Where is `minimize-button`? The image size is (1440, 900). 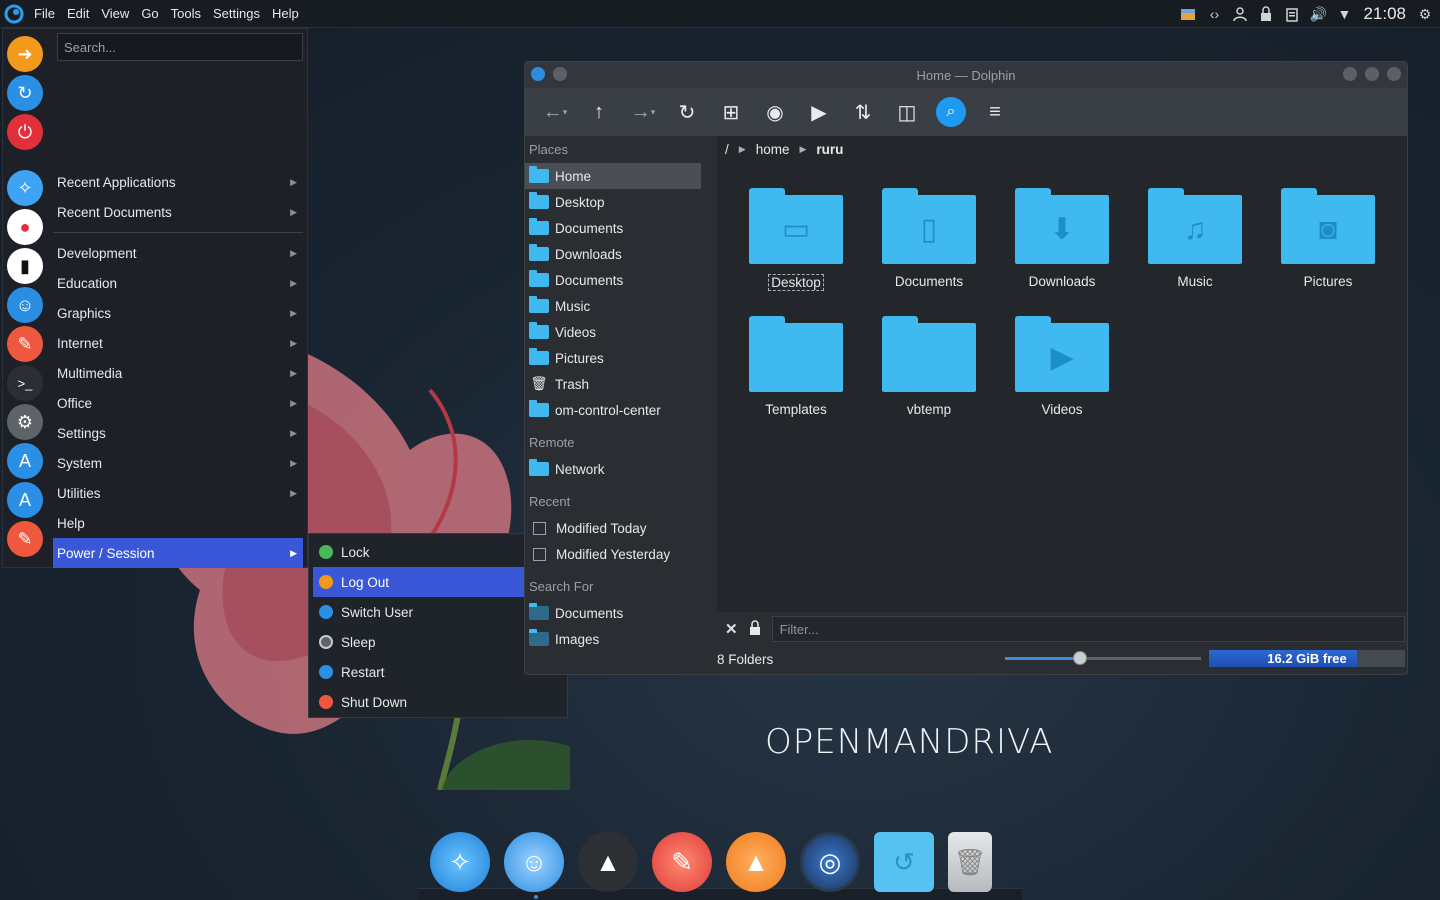 minimize-button is located at coordinates (1350, 74).